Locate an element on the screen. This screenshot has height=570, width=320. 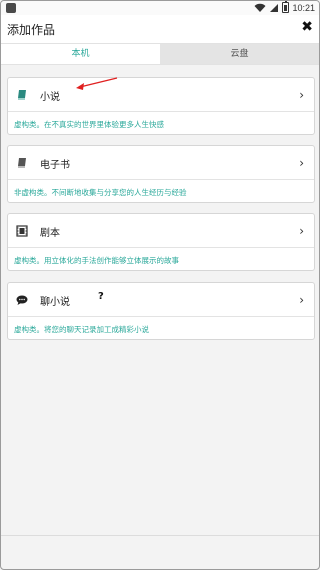
card-header: 电子书 › is located at coordinates (161, 163).